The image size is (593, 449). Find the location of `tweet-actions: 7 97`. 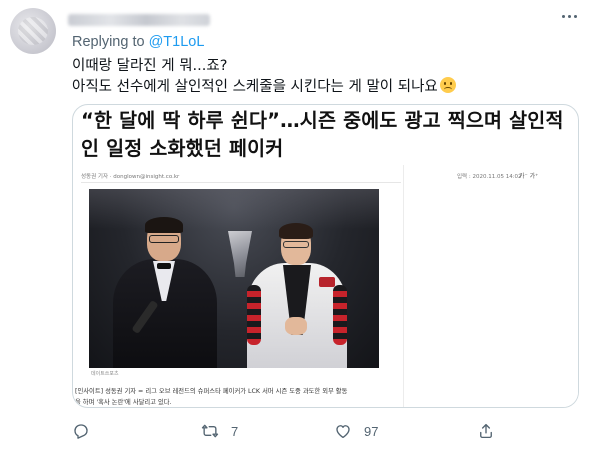

tweet-actions: 7 97 is located at coordinates (292, 431).